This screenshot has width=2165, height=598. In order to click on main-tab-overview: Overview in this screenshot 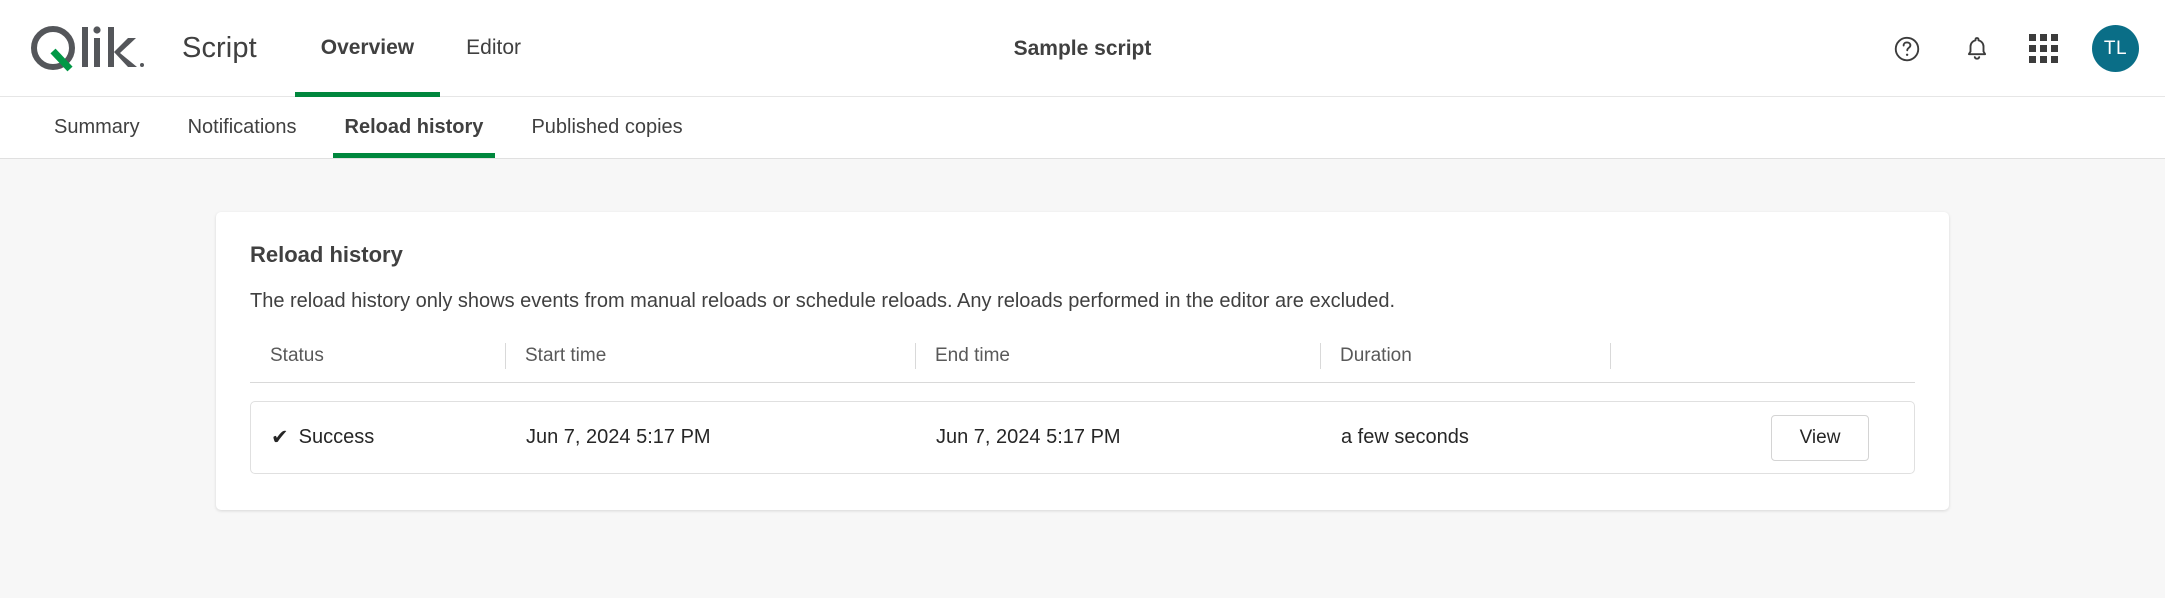, I will do `click(367, 48)`.